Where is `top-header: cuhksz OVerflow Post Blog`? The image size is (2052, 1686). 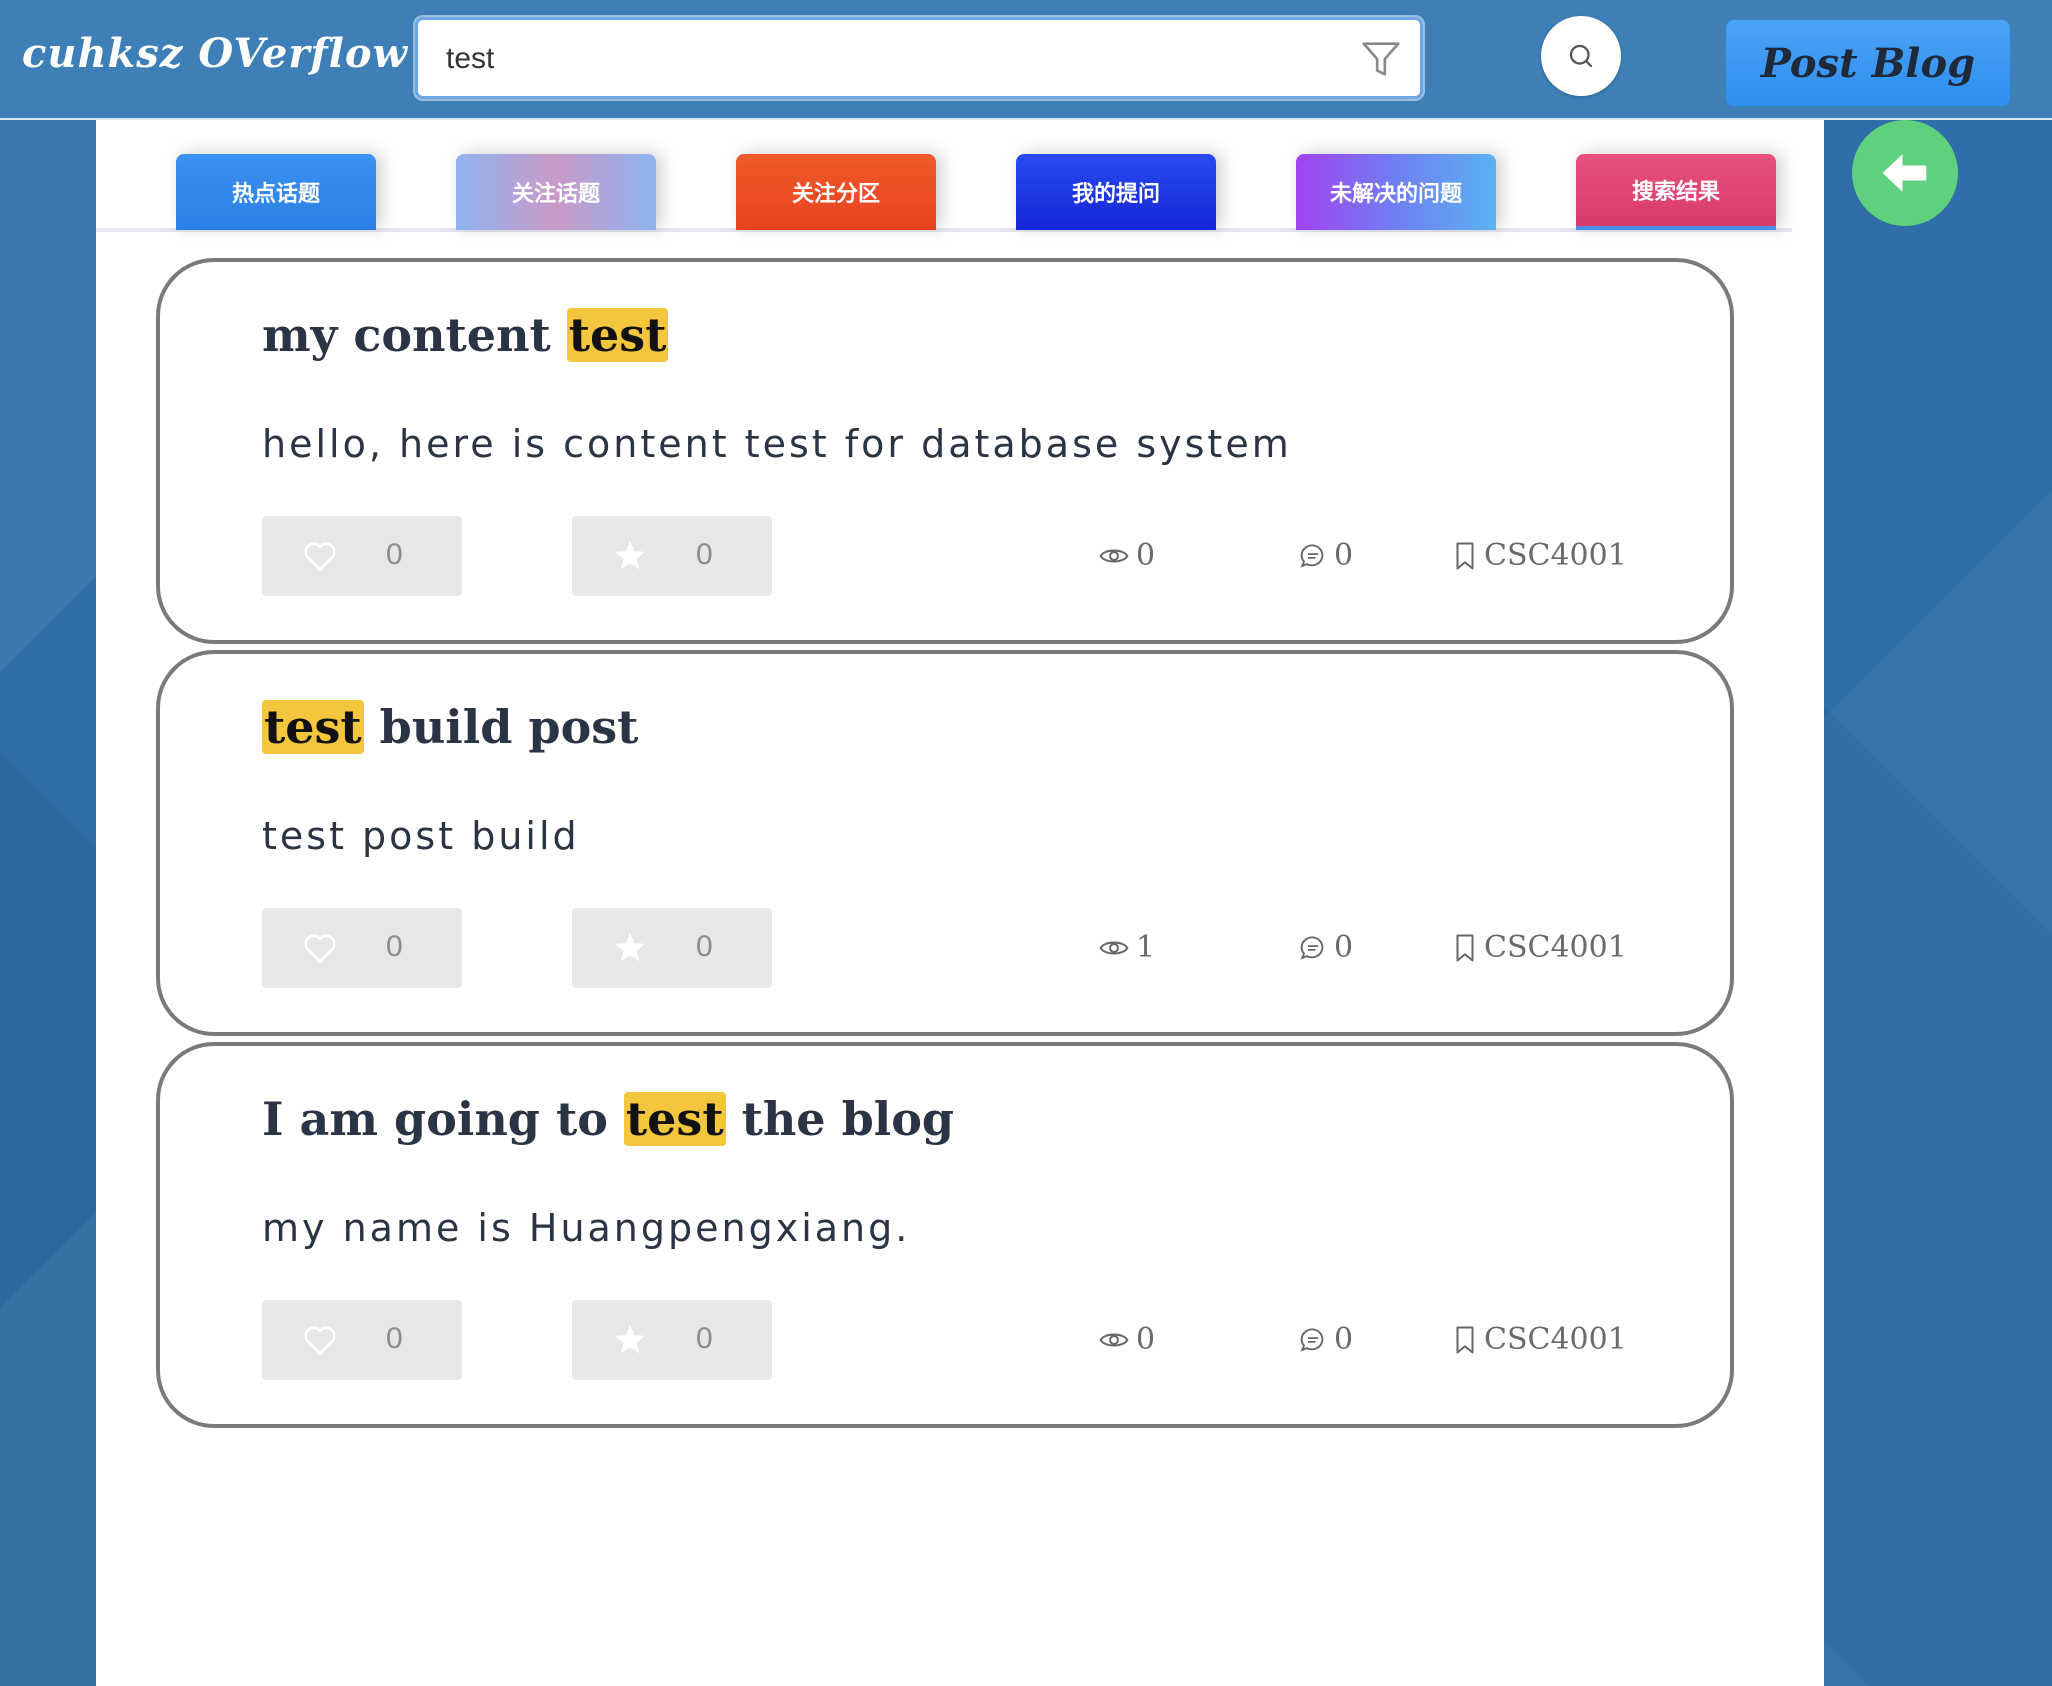
top-header: cuhksz OVerflow Post Blog is located at coordinates (1026, 60).